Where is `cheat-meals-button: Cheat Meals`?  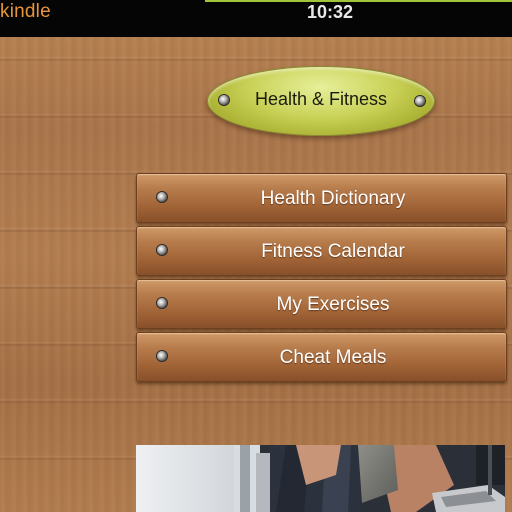
cheat-meals-button: Cheat Meals is located at coordinates (321, 357).